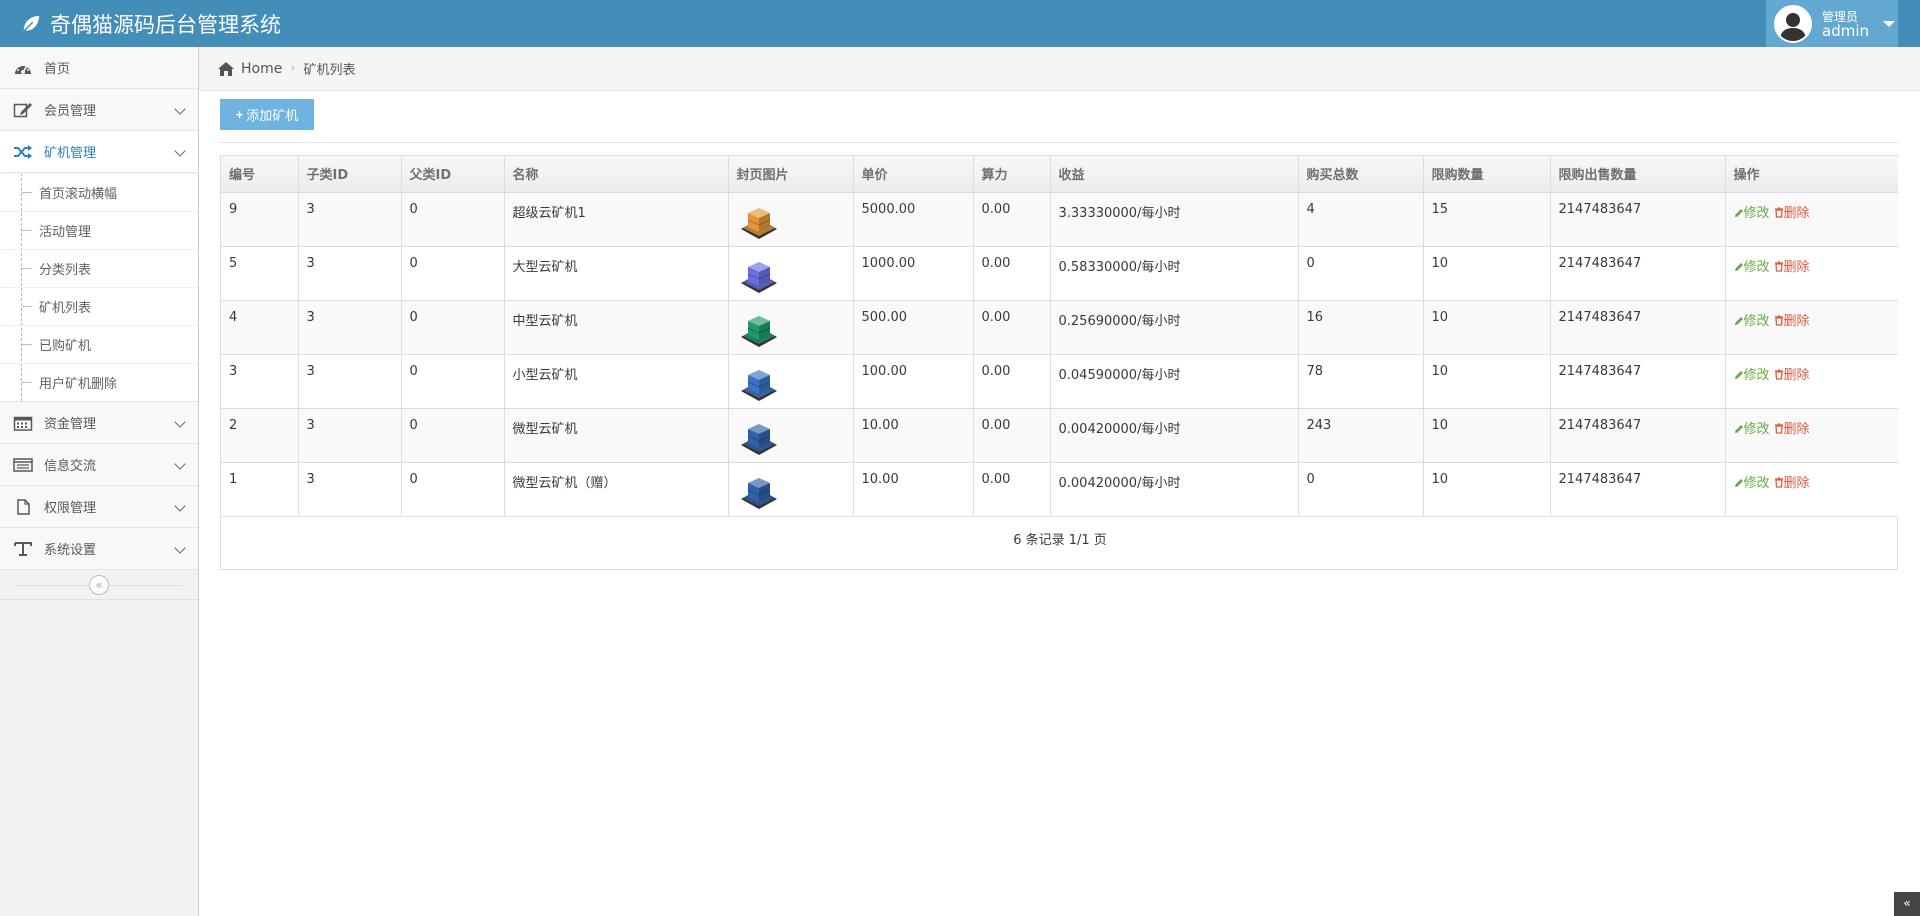  I want to click on calendar-icon, so click(23, 423).